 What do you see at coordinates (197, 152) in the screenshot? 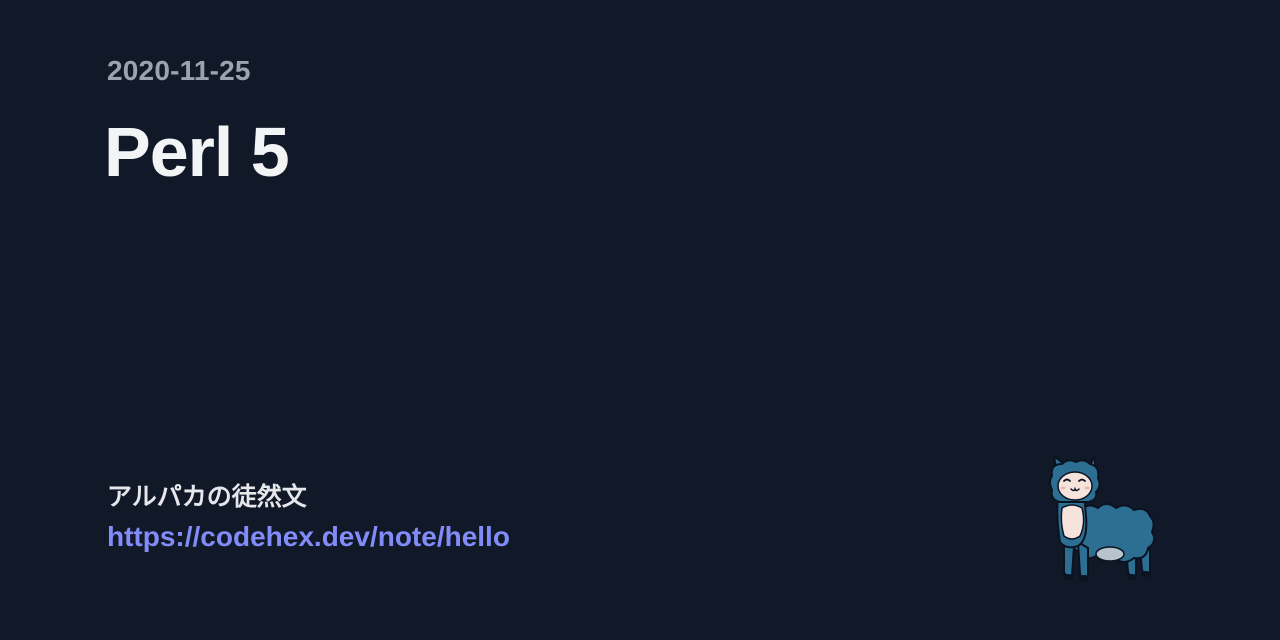
I see `post-title: Perl 5` at bounding box center [197, 152].